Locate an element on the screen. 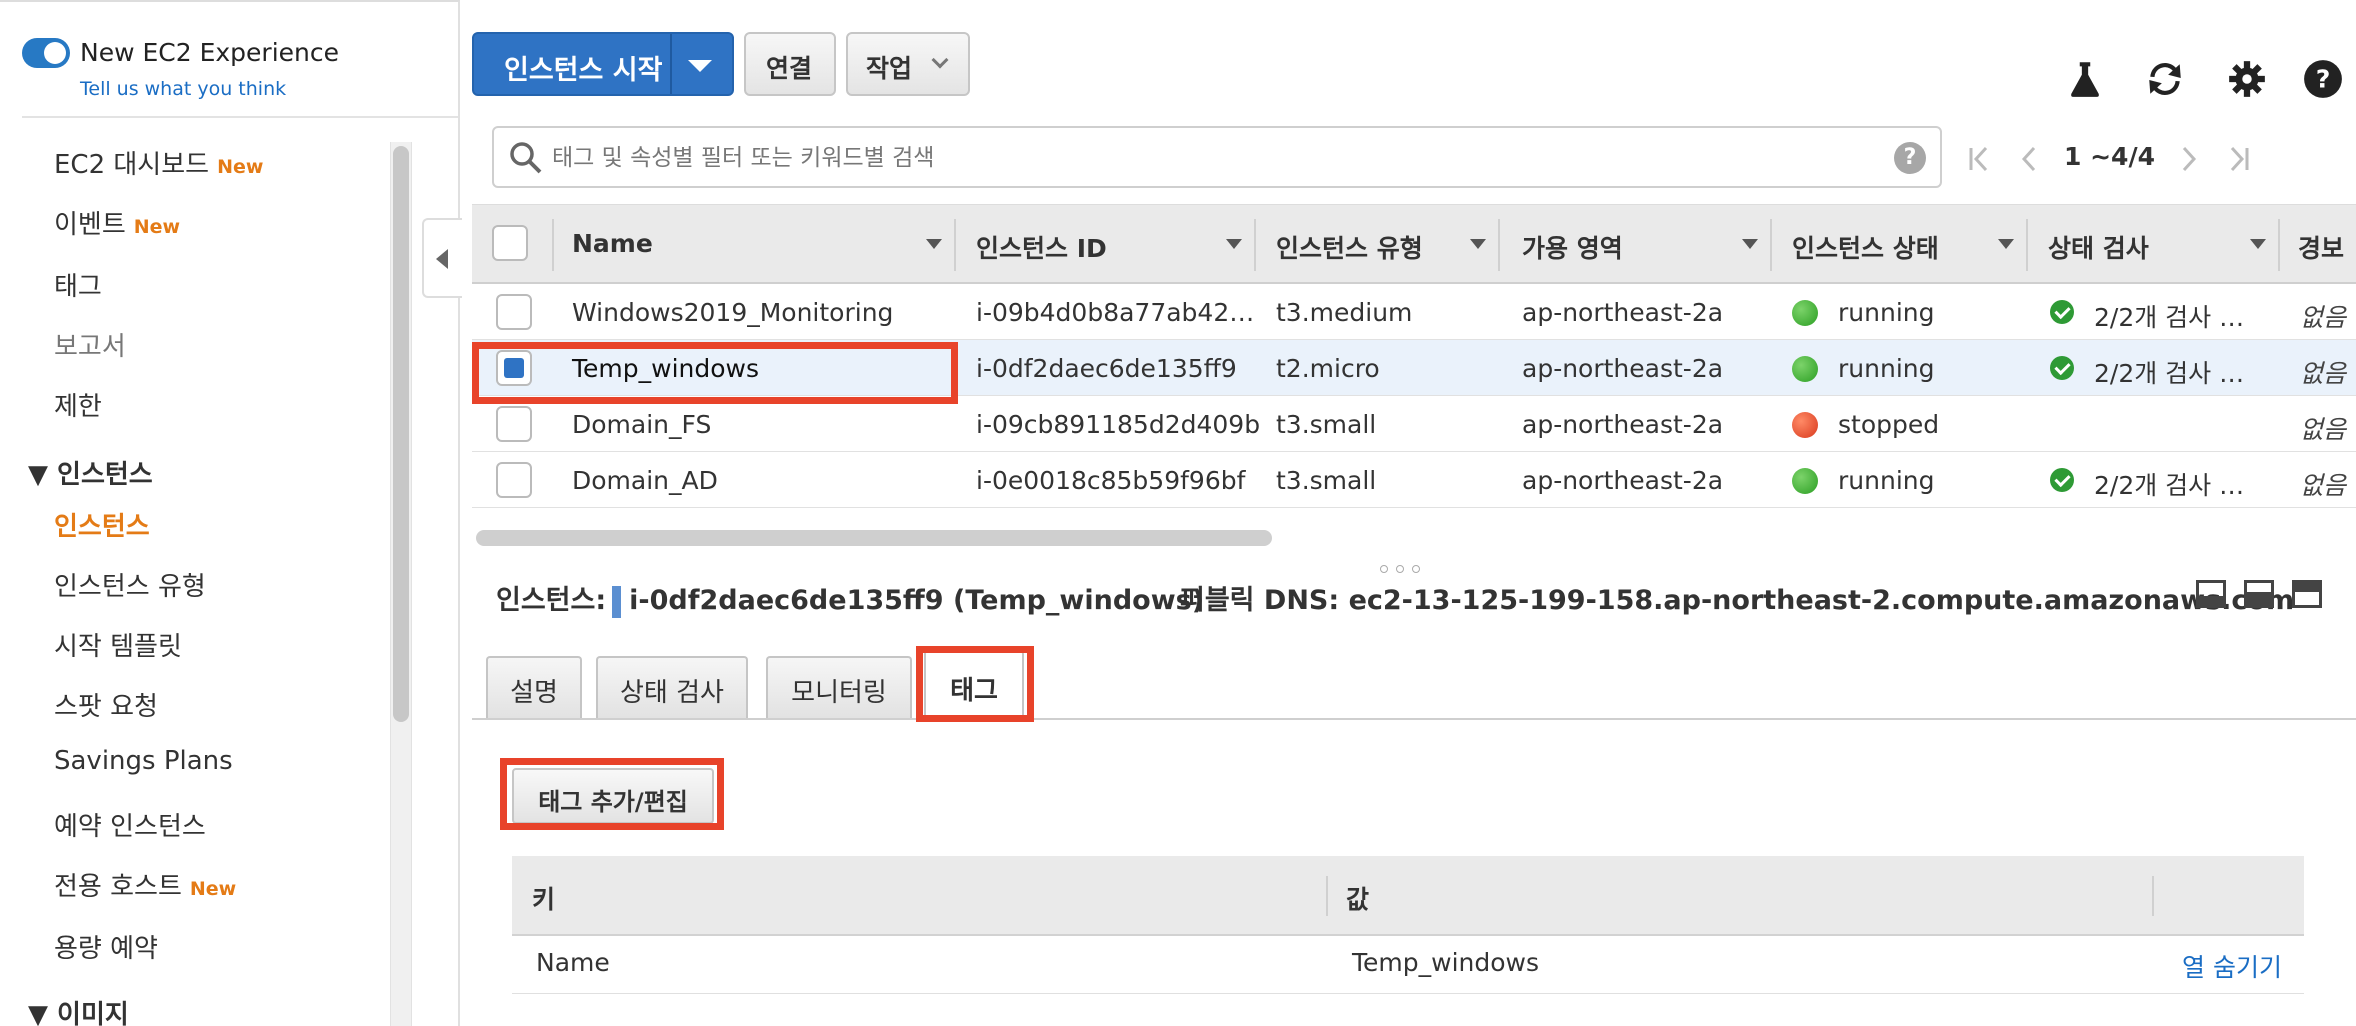 Image resolution: width=2356 pixels, height=1026 pixels. sidebar-item-spot-requests: 스팟 요청 is located at coordinates (106, 704).